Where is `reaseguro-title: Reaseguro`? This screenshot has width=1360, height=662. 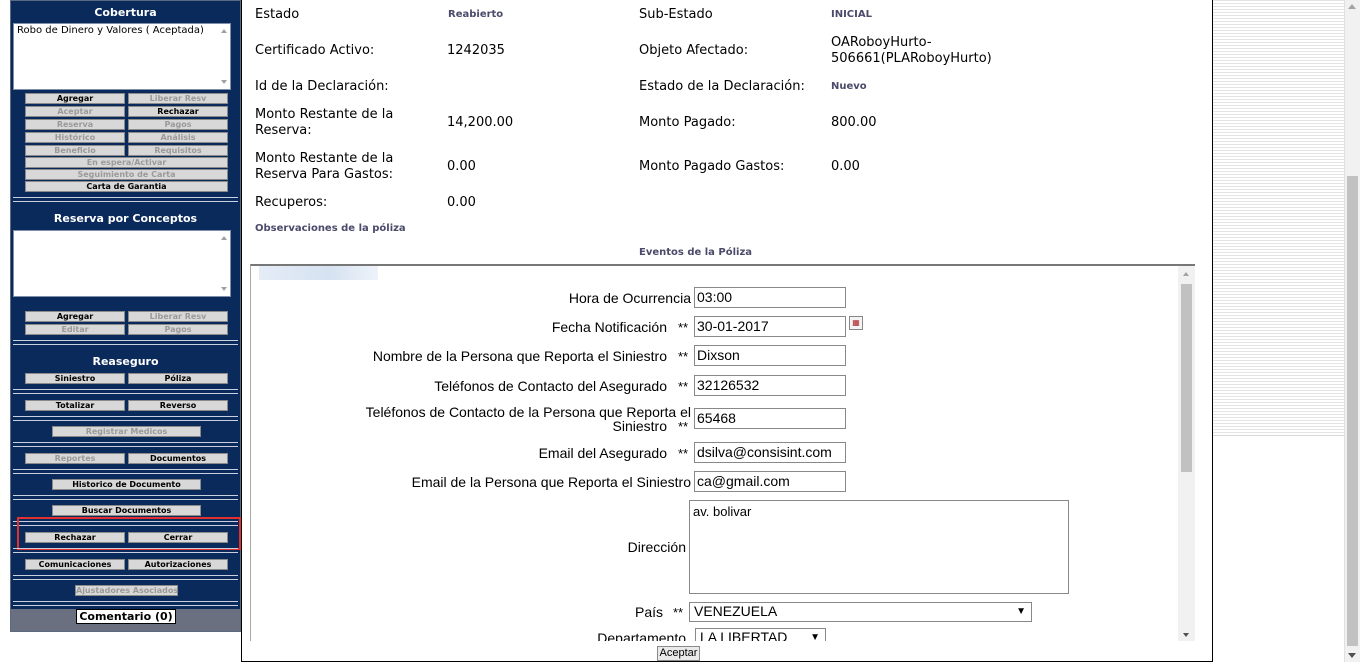 reaseguro-title: Reaseguro is located at coordinates (125, 361).